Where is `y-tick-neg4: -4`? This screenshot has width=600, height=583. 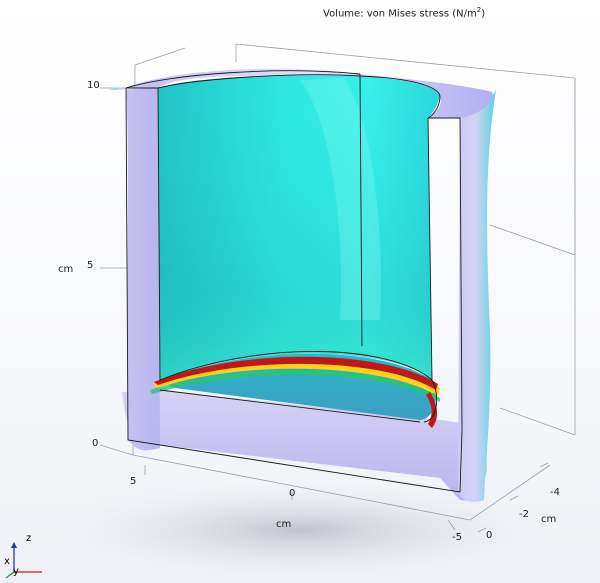 y-tick-neg4: -4 is located at coordinates (555, 492).